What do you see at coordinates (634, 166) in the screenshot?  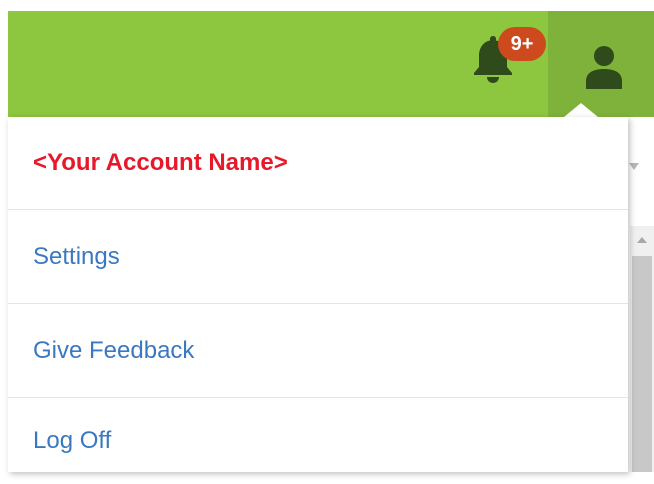 I see `background-dropdown-caret-icon` at bounding box center [634, 166].